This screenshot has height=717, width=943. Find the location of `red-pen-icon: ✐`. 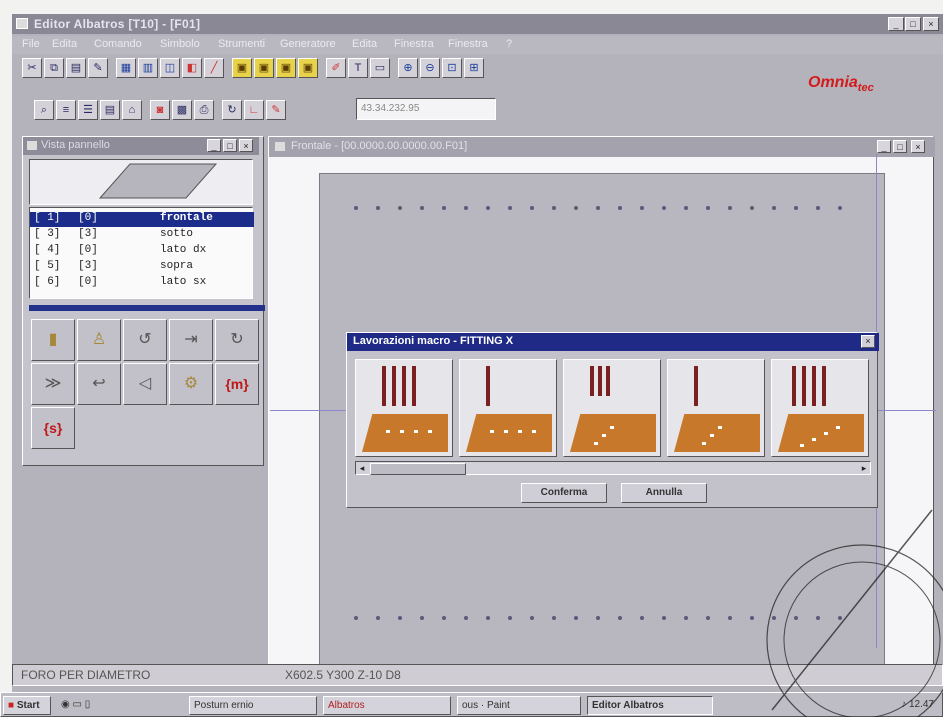

red-pen-icon: ✐ is located at coordinates (336, 68).